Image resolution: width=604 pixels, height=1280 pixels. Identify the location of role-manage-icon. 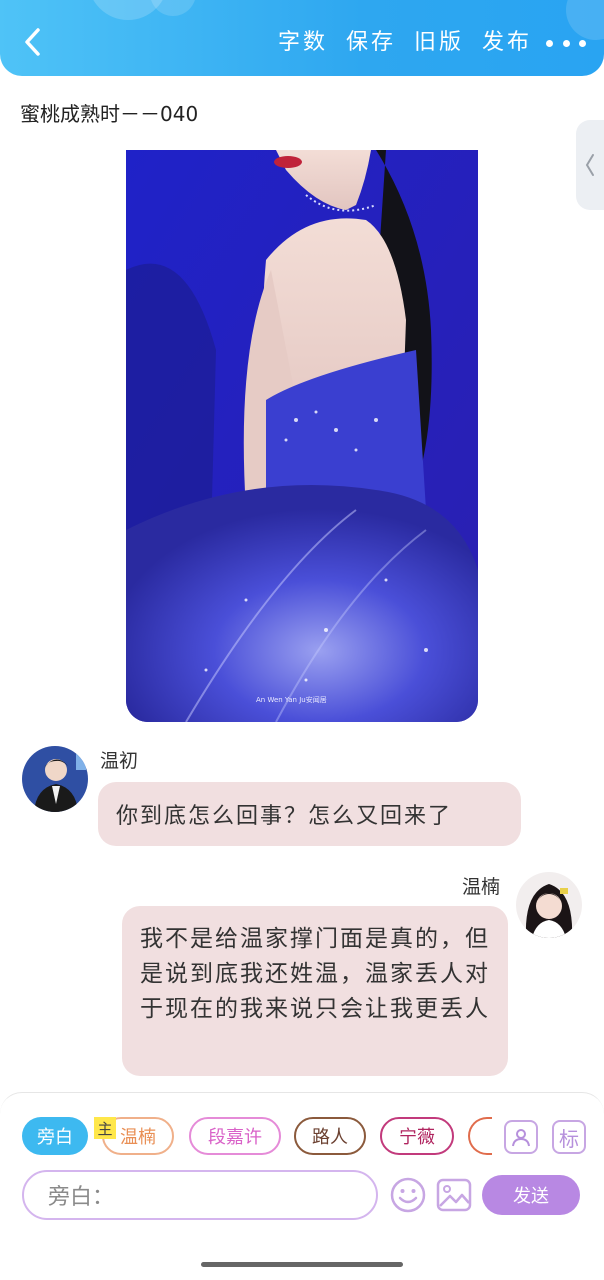
(521, 1138).